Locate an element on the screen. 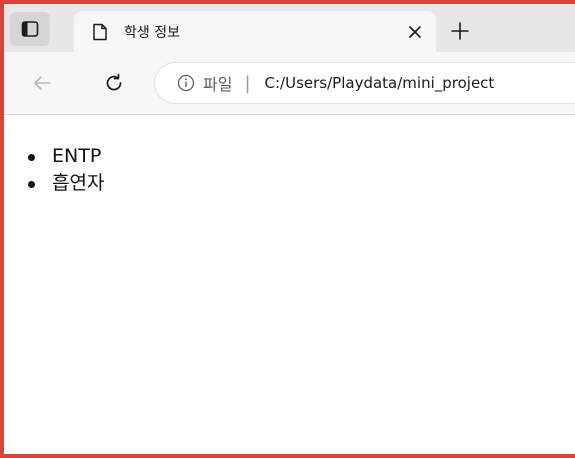 Image resolution: width=575 pixels, height=458 pixels. refresh-icon is located at coordinates (114, 82).